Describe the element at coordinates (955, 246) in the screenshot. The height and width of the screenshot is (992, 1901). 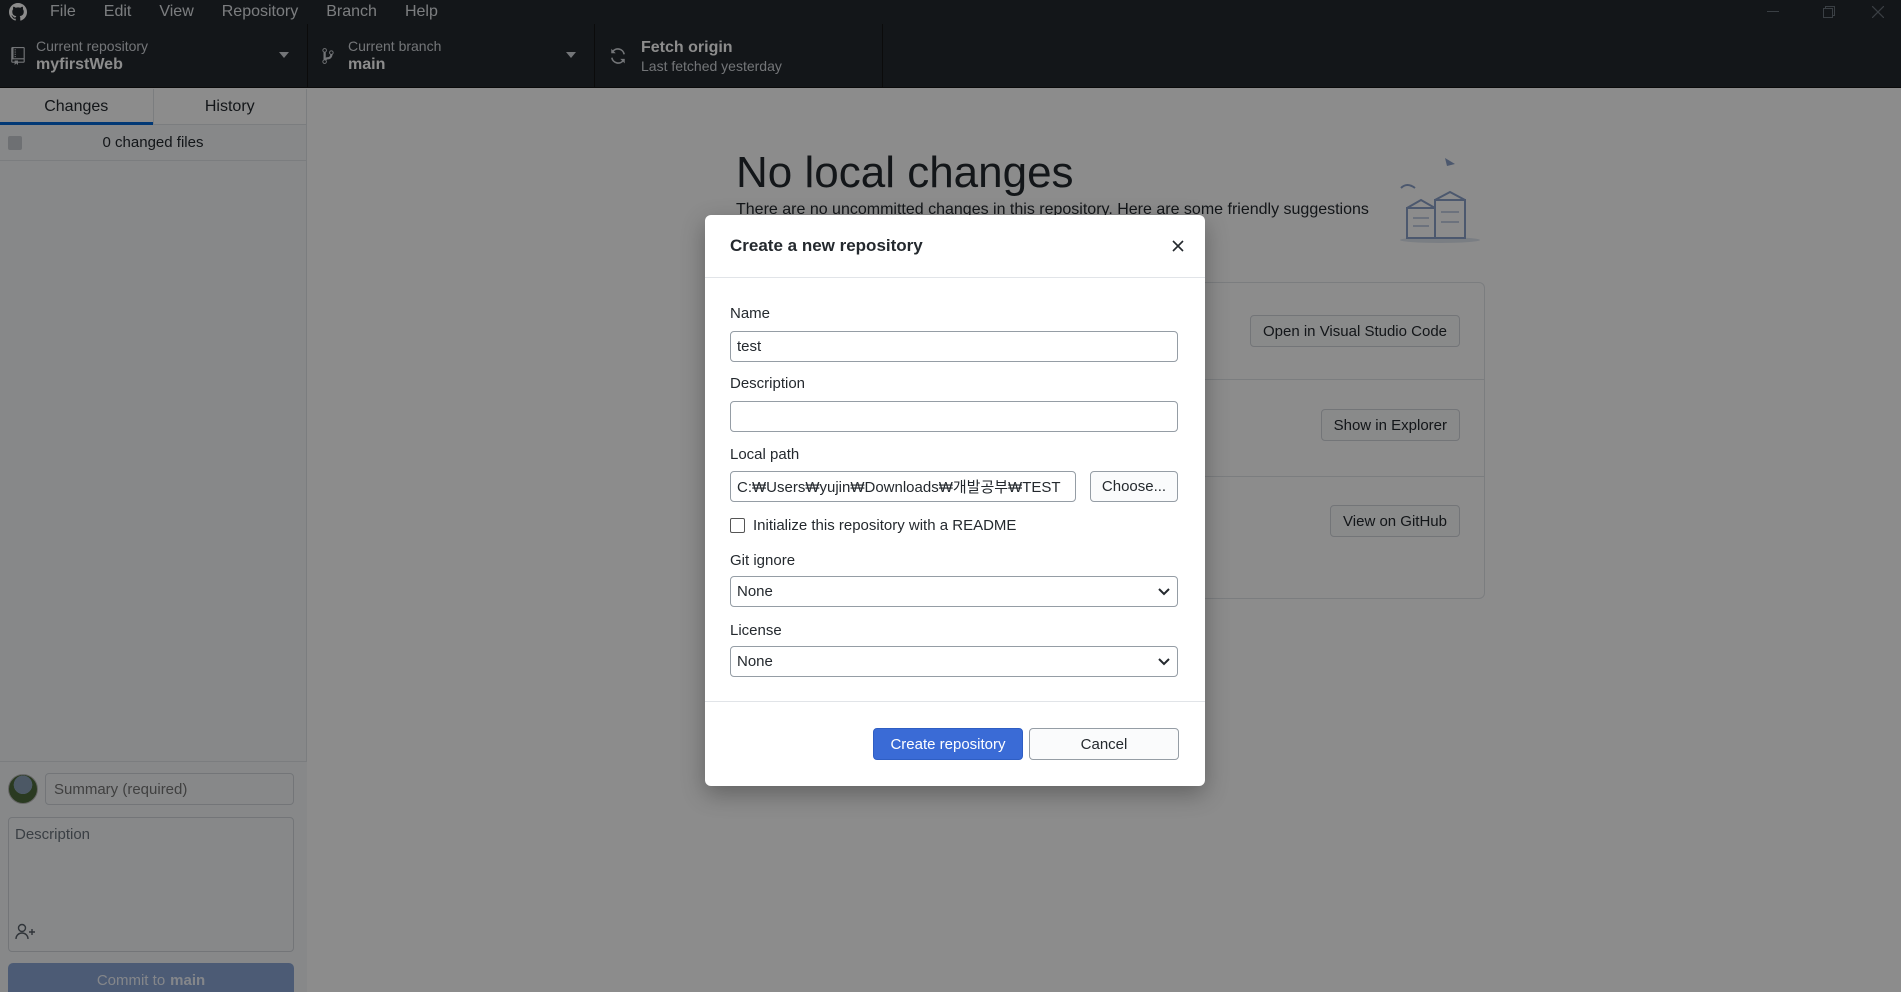
I see `dialog-header: Create a new repository` at that location.